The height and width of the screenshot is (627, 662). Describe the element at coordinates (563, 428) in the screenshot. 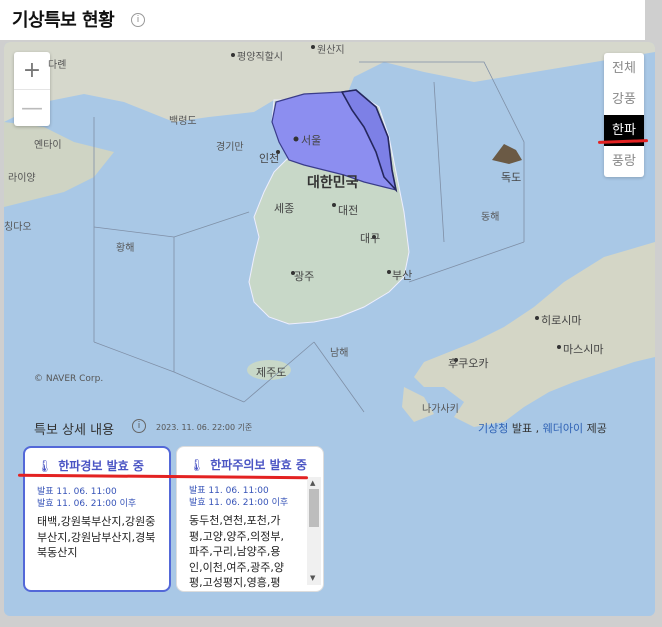

I see `credit-partner: 웨더아이` at that location.